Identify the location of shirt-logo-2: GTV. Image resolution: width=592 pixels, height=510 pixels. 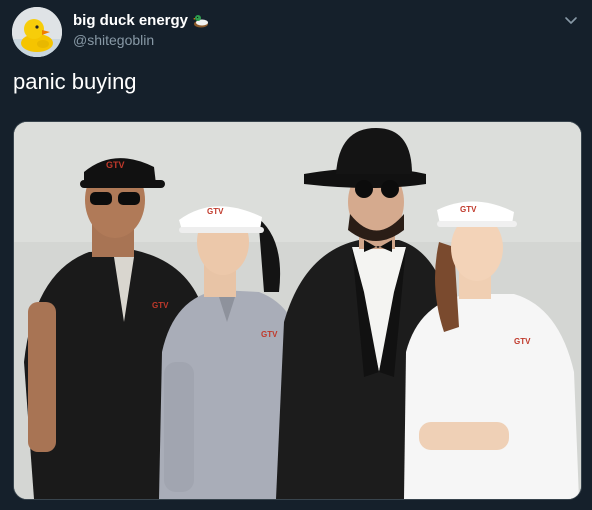
(269, 334).